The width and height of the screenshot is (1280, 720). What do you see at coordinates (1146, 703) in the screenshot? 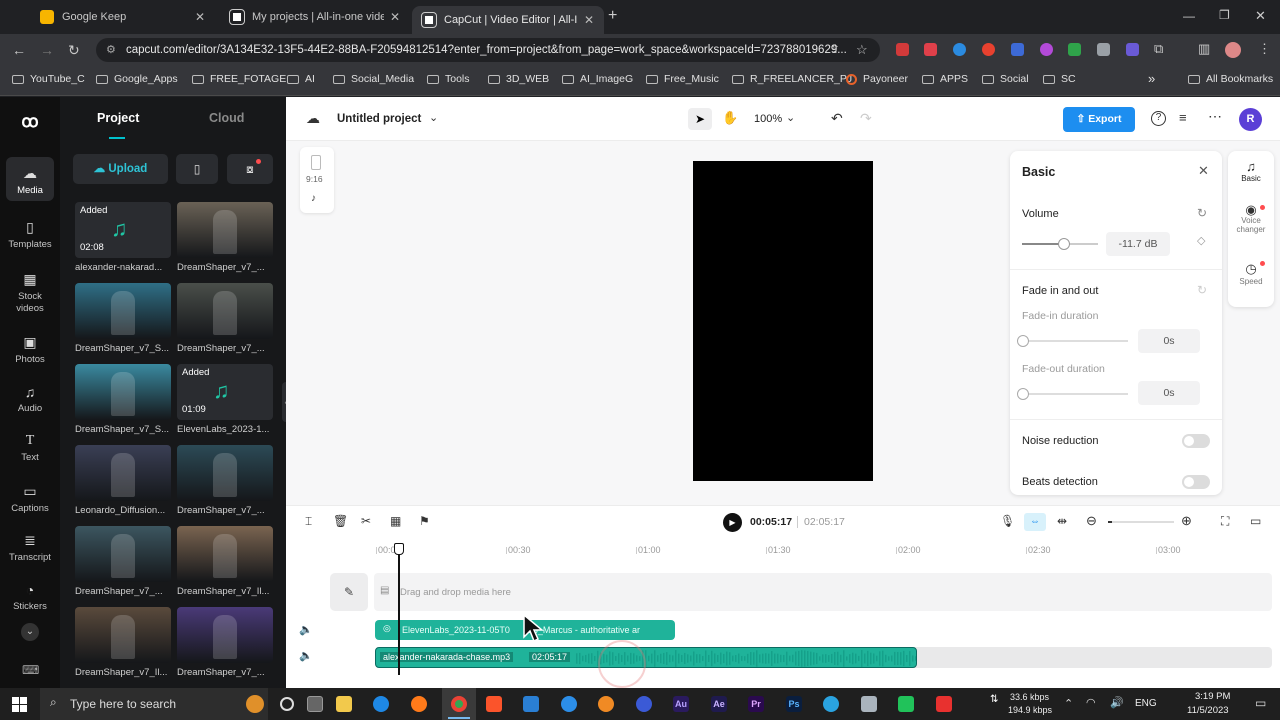
I see `language-indicator: ENG` at bounding box center [1146, 703].